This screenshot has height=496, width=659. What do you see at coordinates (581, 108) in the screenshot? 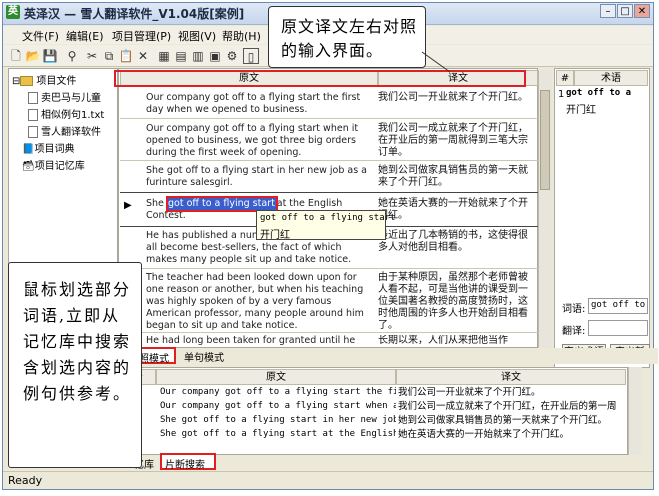
I see `term-target: 开门红` at bounding box center [581, 108].